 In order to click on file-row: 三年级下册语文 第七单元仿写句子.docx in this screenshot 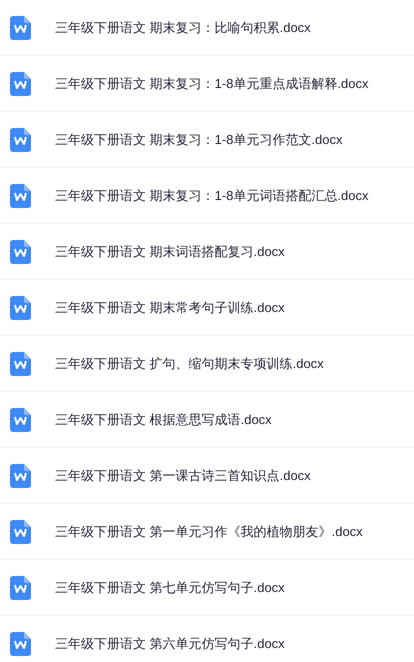, I will do `click(207, 588)`.